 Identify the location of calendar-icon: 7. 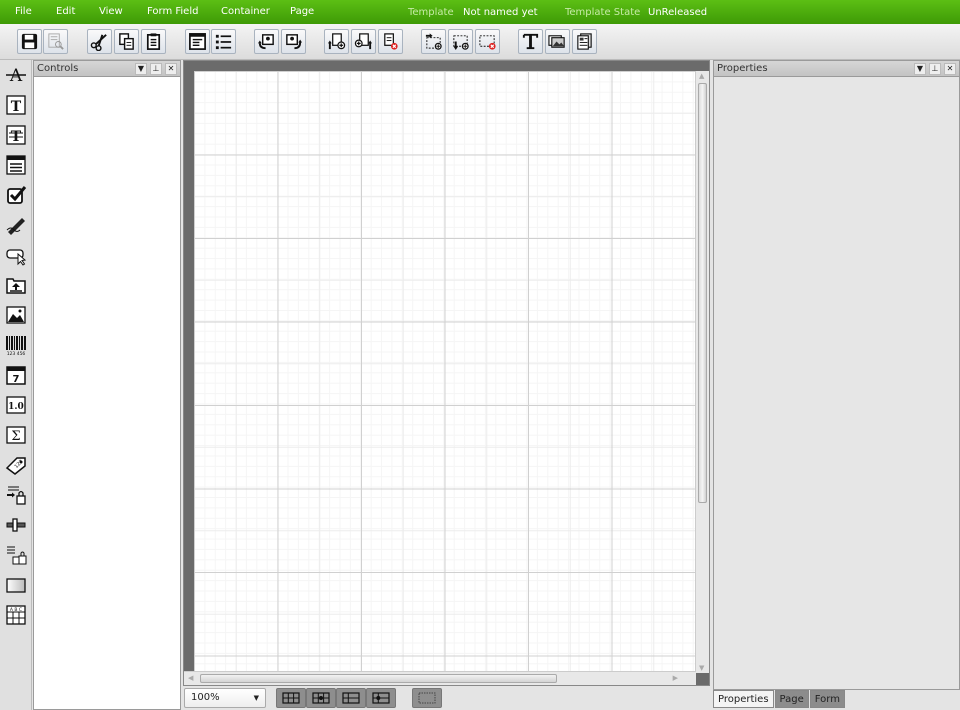
(16, 375).